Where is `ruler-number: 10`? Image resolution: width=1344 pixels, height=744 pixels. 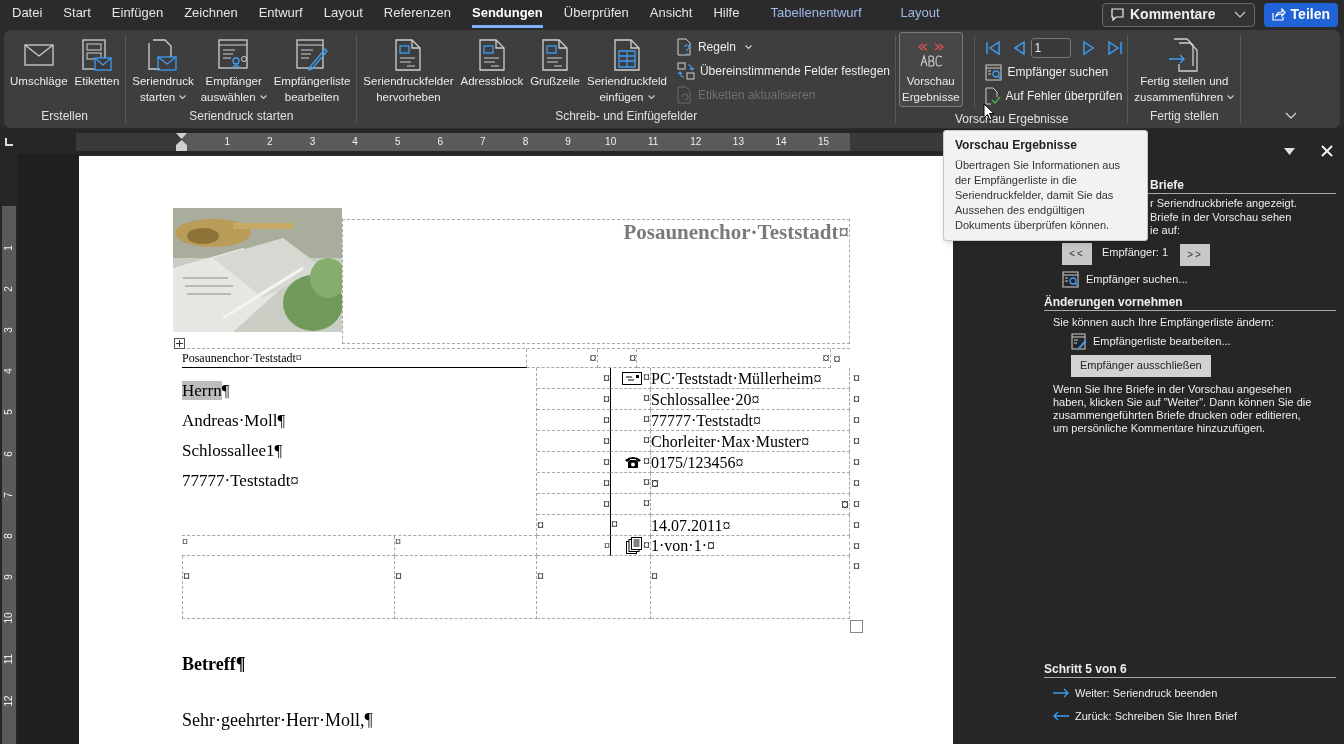
ruler-number: 10 is located at coordinates (611, 141).